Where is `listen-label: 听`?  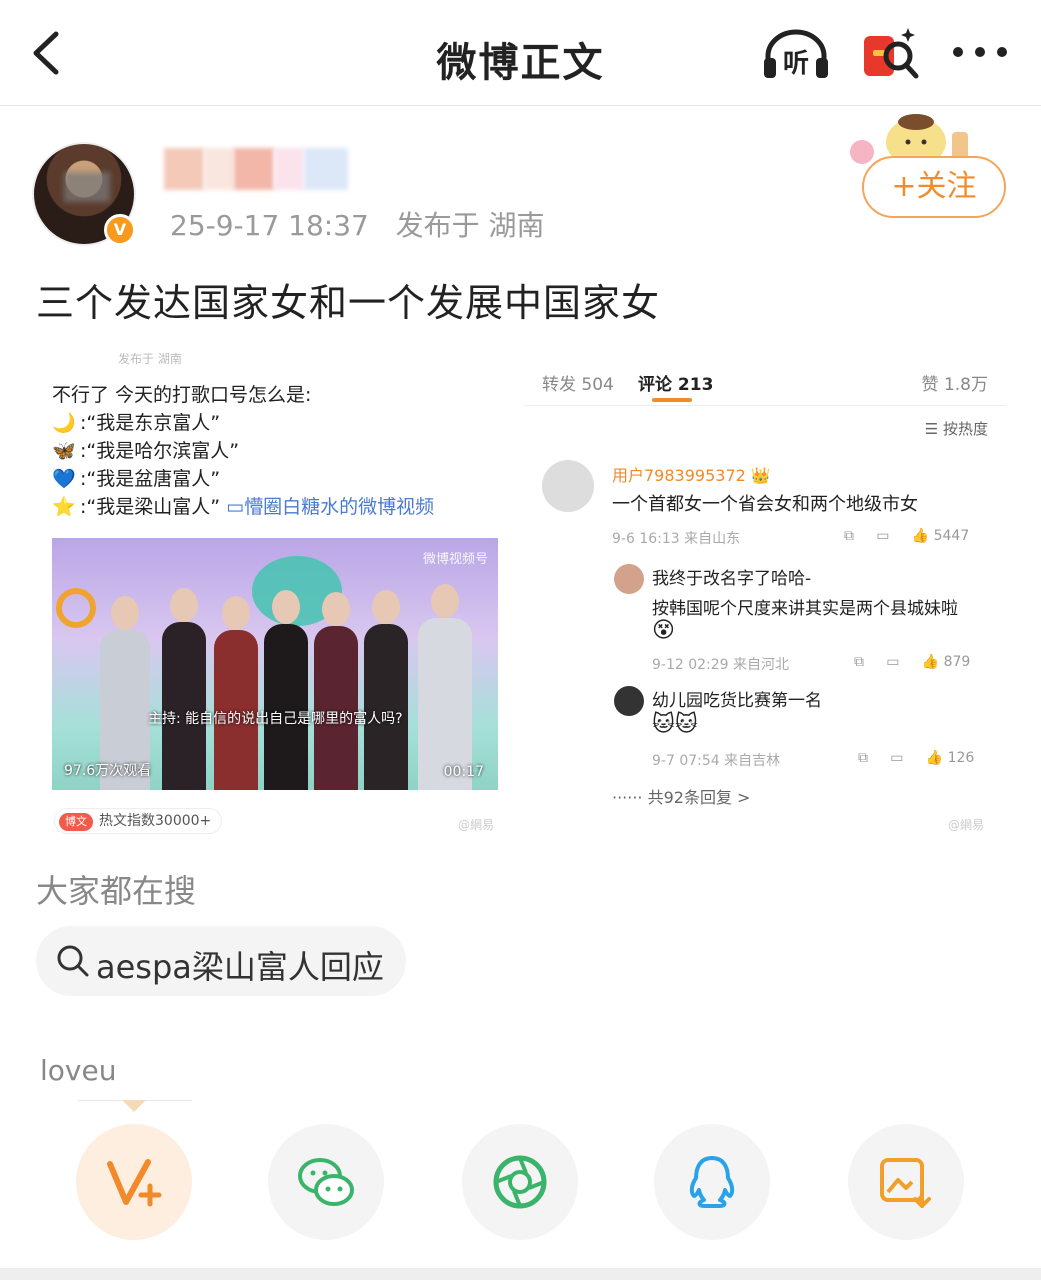 listen-label: 听 is located at coordinates (796, 64).